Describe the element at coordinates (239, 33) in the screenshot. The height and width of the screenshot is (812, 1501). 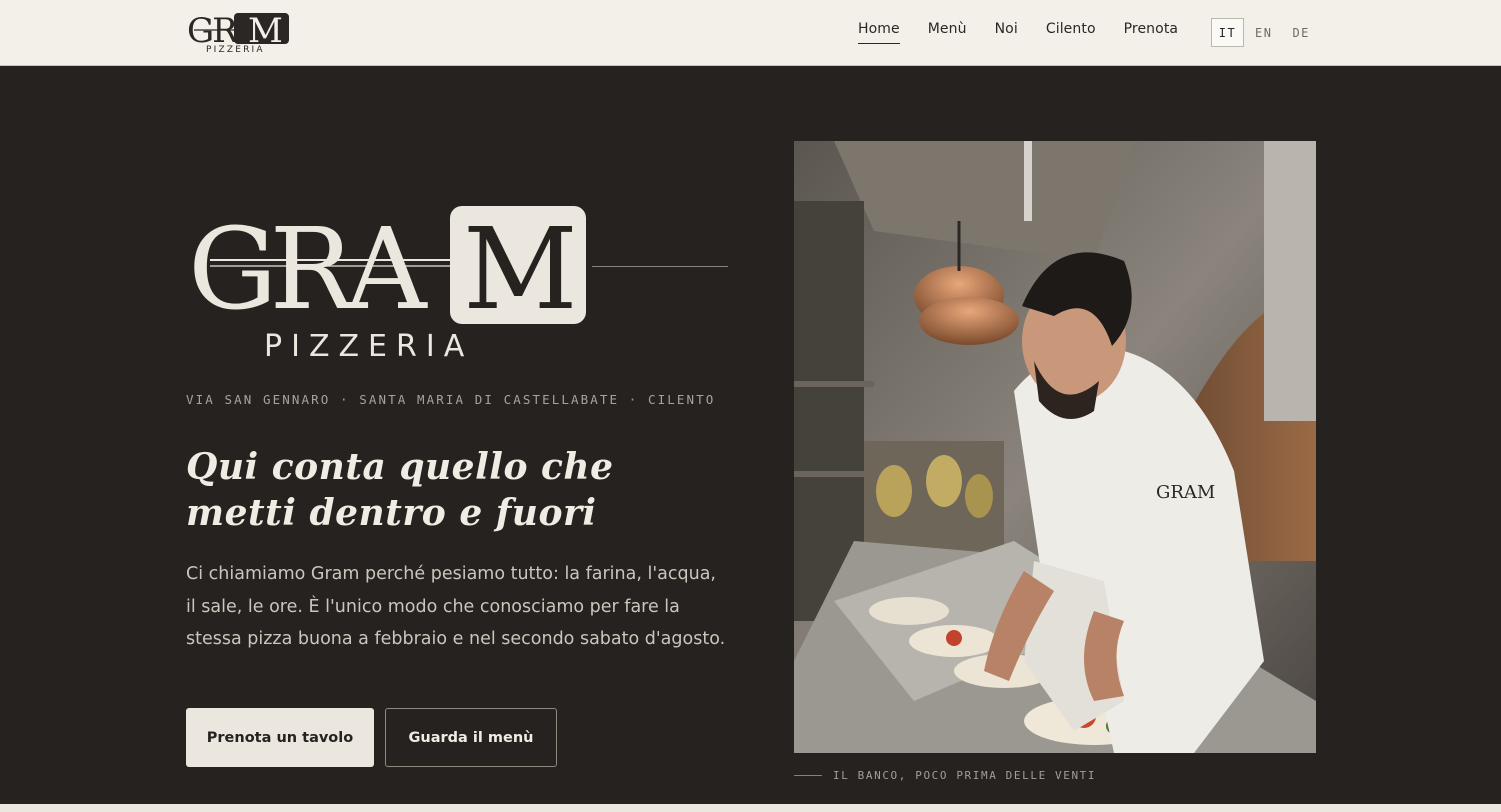
I see `header-logo: GRA M PIZZERIA` at that location.